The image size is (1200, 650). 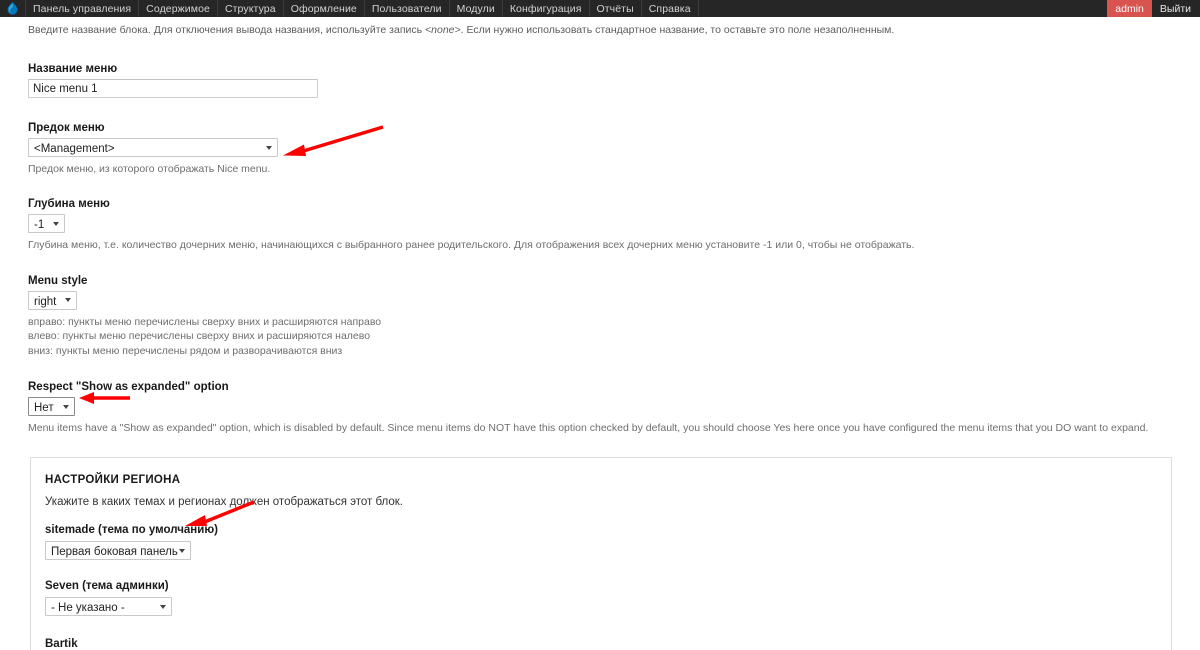 I want to click on theme-region-seven-value: - Не указано -, so click(x=88, y=608).